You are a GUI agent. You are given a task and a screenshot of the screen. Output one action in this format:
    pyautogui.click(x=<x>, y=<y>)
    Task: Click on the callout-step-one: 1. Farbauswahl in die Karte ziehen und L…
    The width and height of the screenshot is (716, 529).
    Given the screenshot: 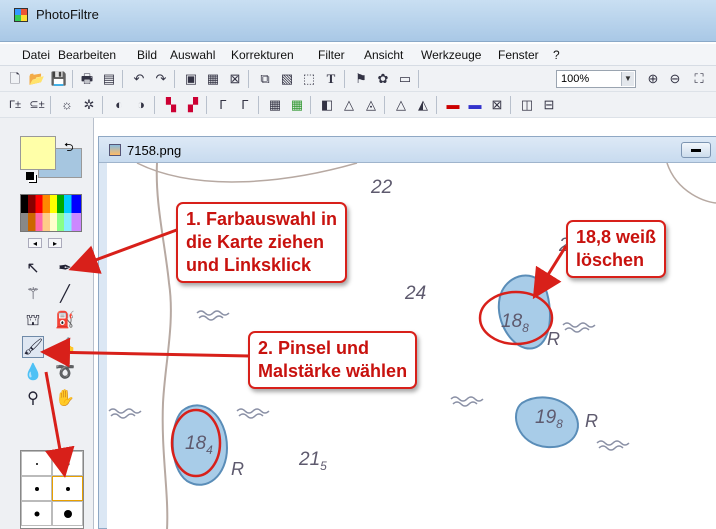 What is the action you would take?
    pyautogui.click(x=262, y=242)
    